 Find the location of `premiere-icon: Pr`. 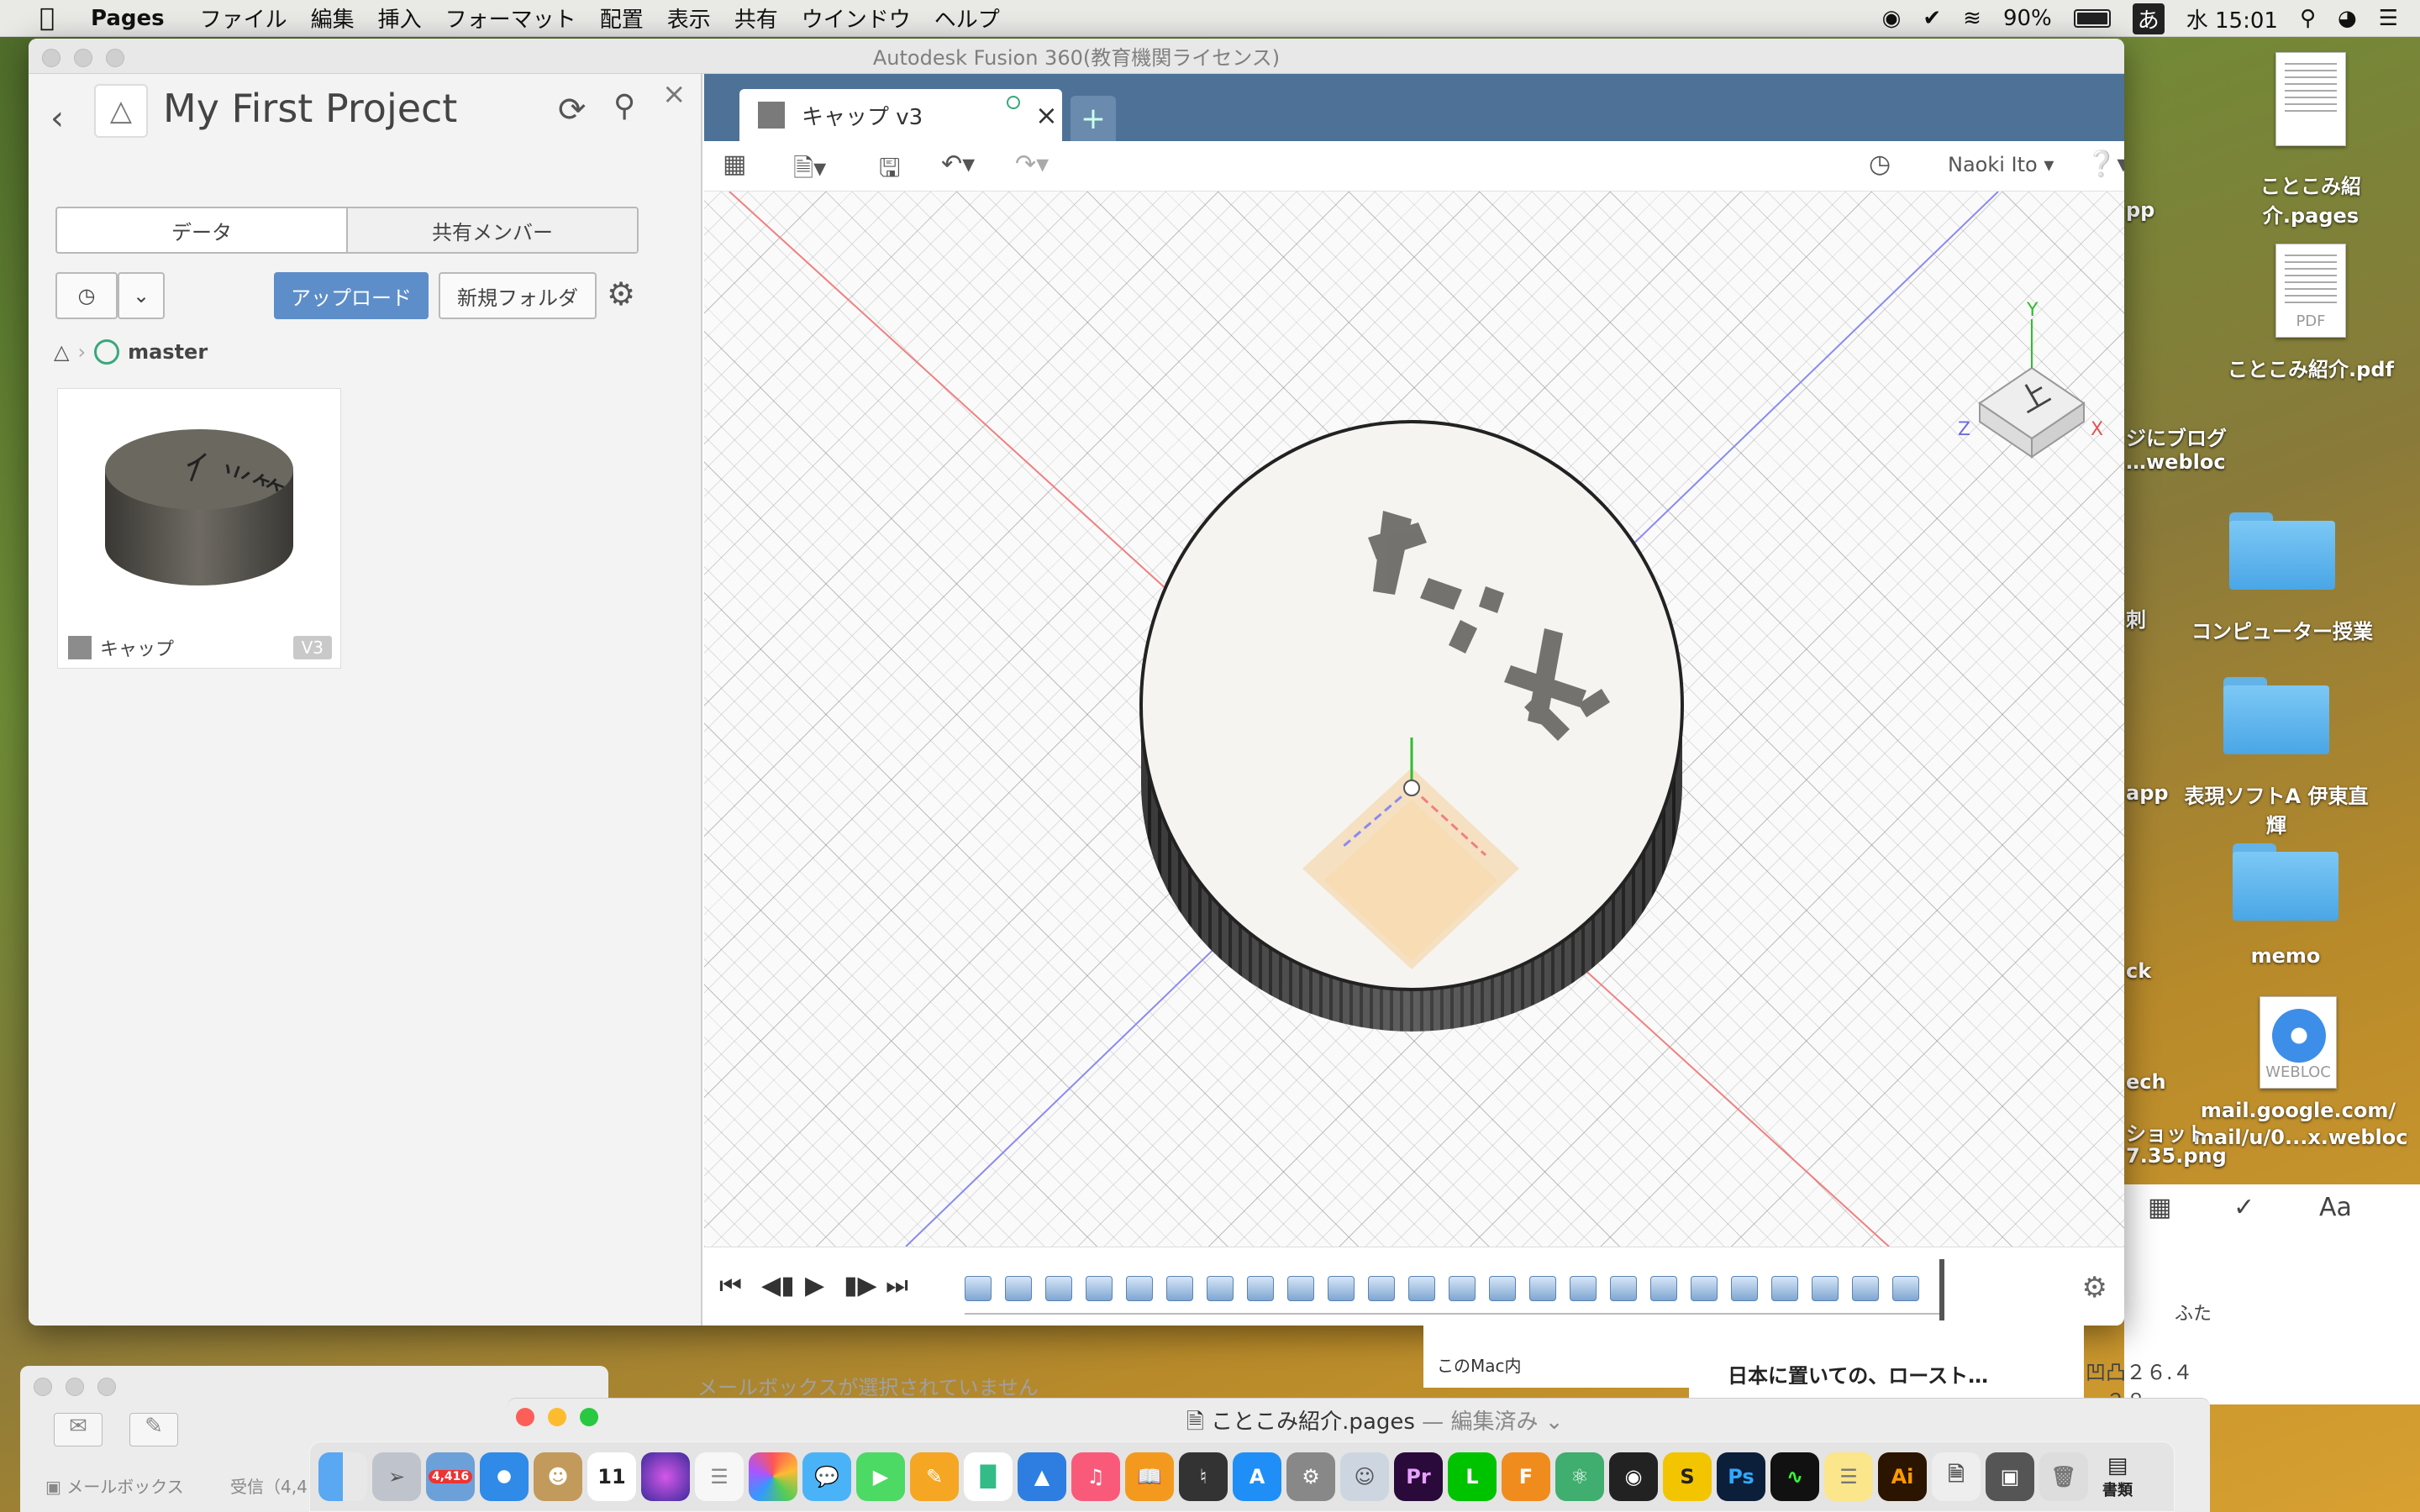

premiere-icon: Pr is located at coordinates (1418, 1476).